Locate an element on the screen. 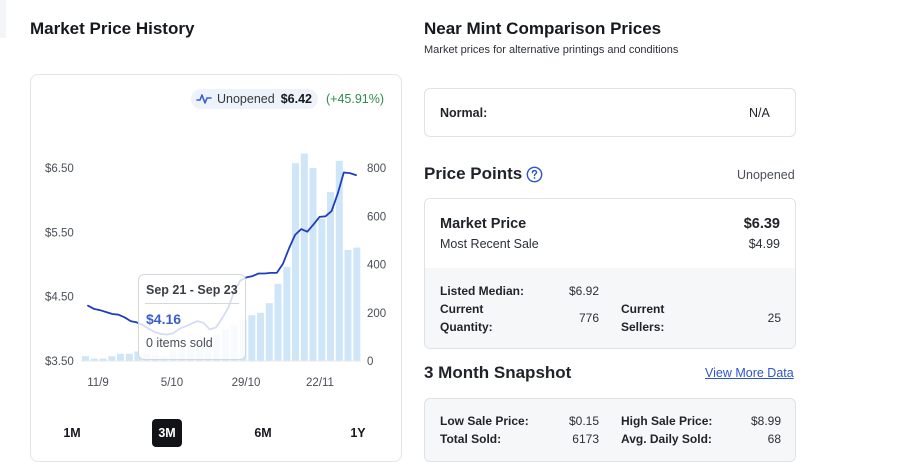 Image resolution: width=898 pixels, height=476 pixels. market-price-value: $6.39 is located at coordinates (761, 224).